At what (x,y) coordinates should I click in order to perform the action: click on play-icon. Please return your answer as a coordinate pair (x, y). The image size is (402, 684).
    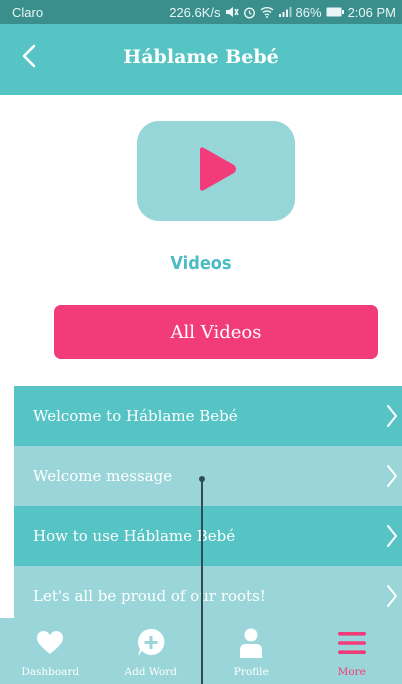
    Looking at the image, I should click on (216, 171).